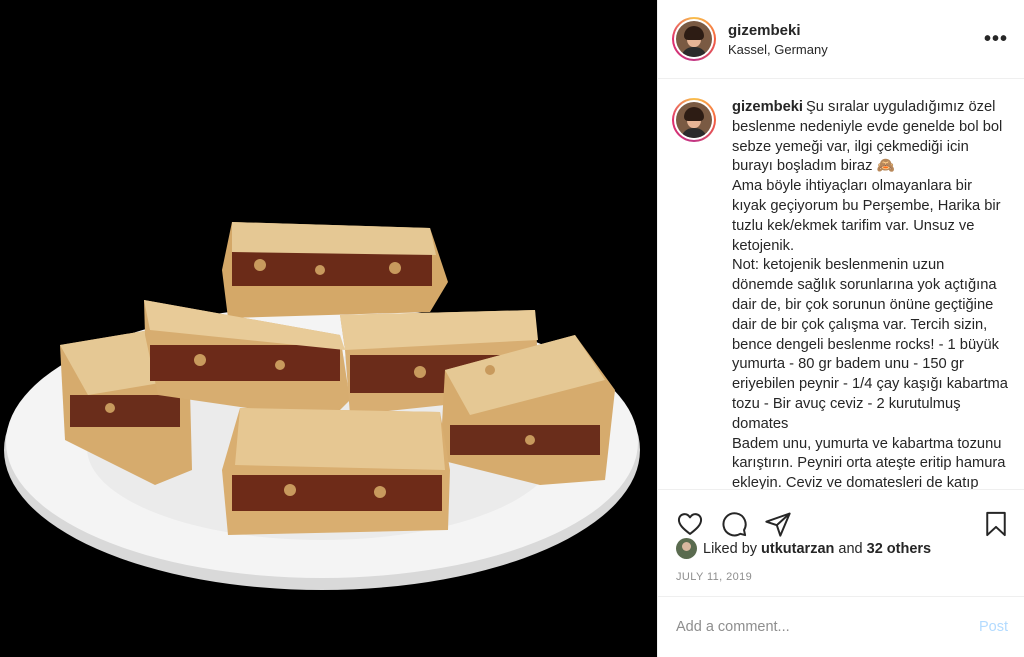 The width and height of the screenshot is (1024, 657). What do you see at coordinates (841, 517) in the screenshot?
I see `action-bar` at bounding box center [841, 517].